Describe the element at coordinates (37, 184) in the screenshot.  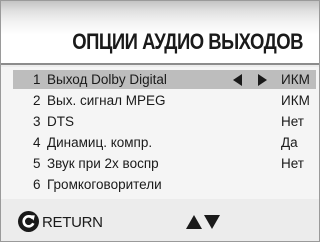
I see `menu-item-number: 6` at that location.